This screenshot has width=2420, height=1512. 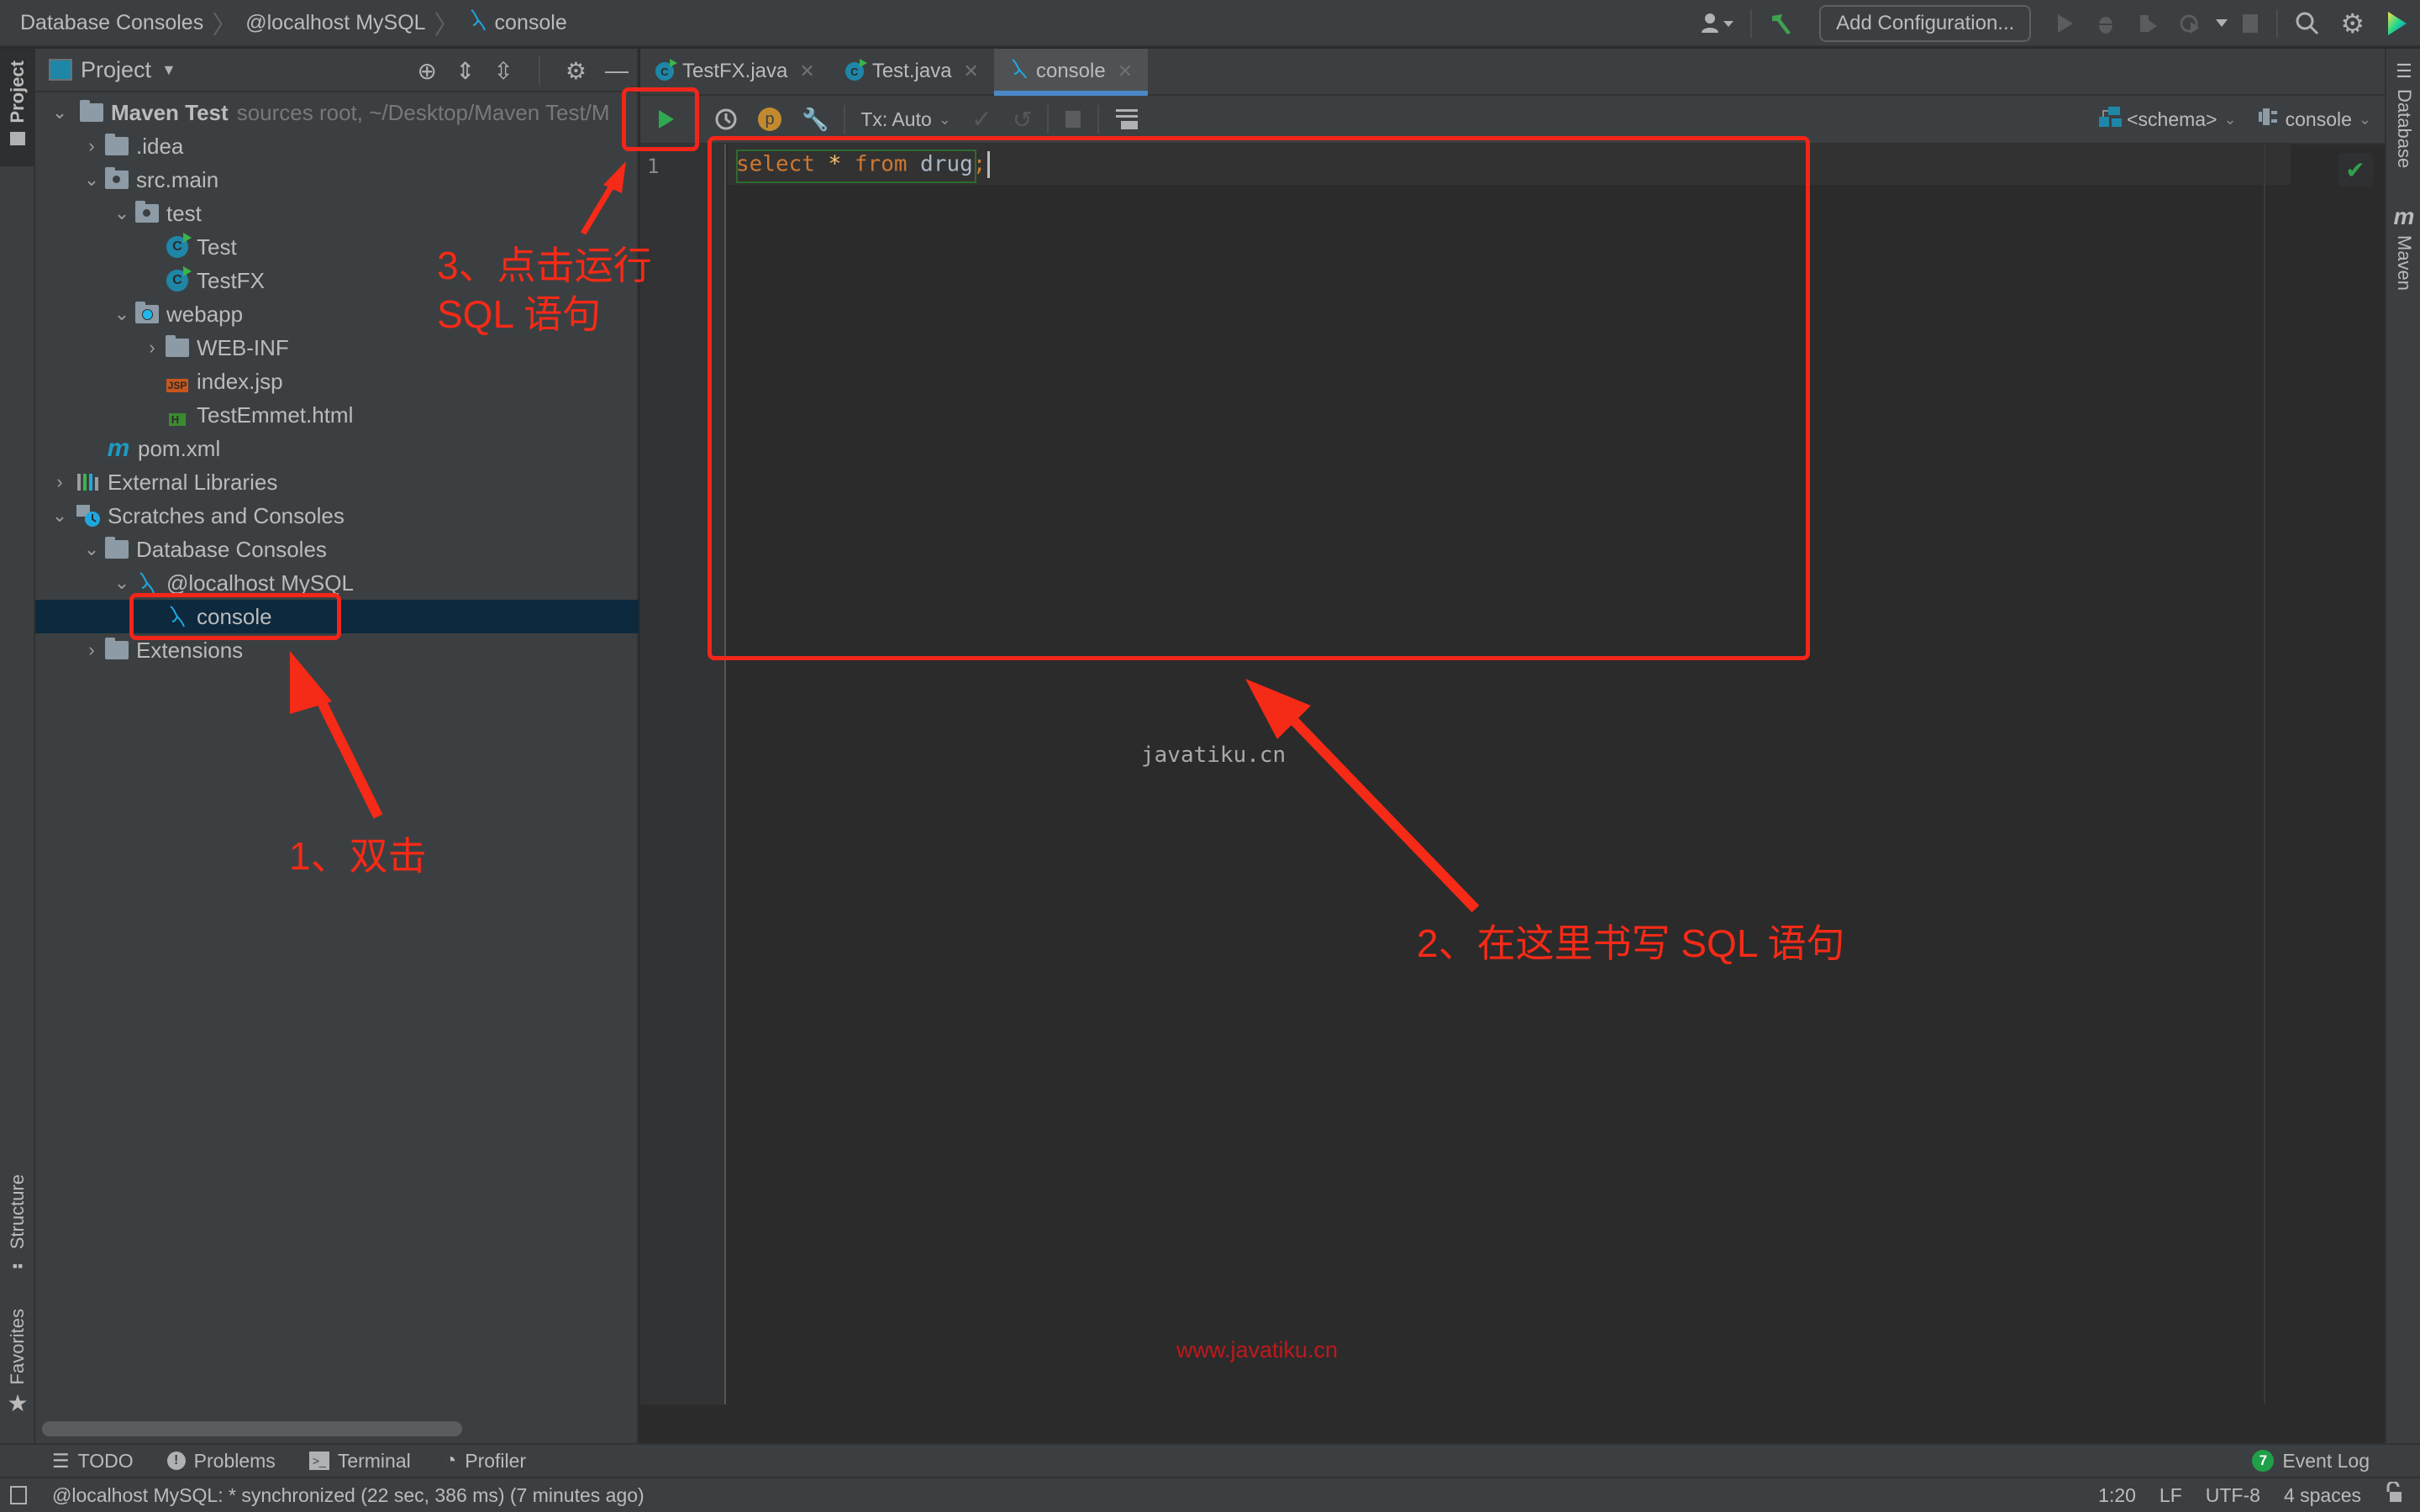 What do you see at coordinates (485, 1461) in the screenshot?
I see `tool-profiler: ◔ Profiler` at bounding box center [485, 1461].